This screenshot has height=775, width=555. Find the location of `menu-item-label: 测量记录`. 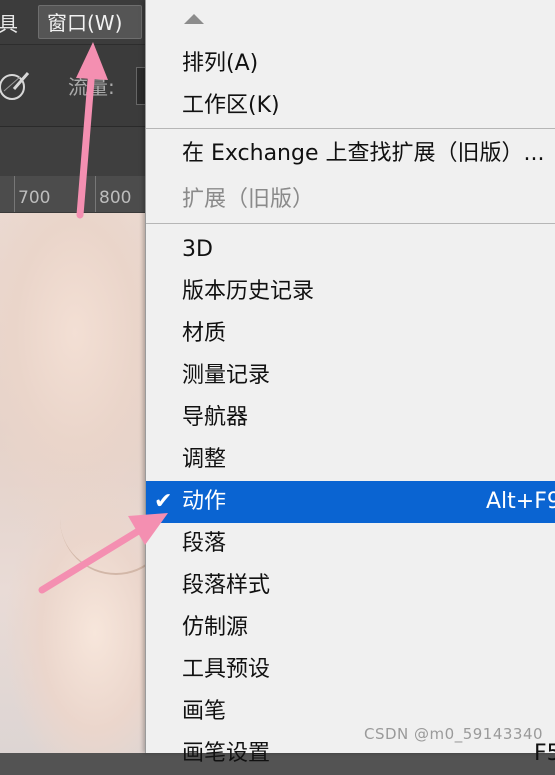

menu-item-label: 测量记录 is located at coordinates (226, 375).